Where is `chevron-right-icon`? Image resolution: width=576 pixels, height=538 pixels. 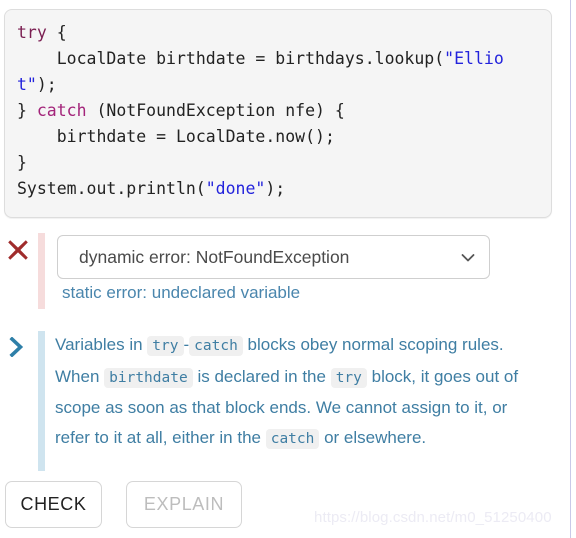
chevron-right-icon is located at coordinates (18, 347).